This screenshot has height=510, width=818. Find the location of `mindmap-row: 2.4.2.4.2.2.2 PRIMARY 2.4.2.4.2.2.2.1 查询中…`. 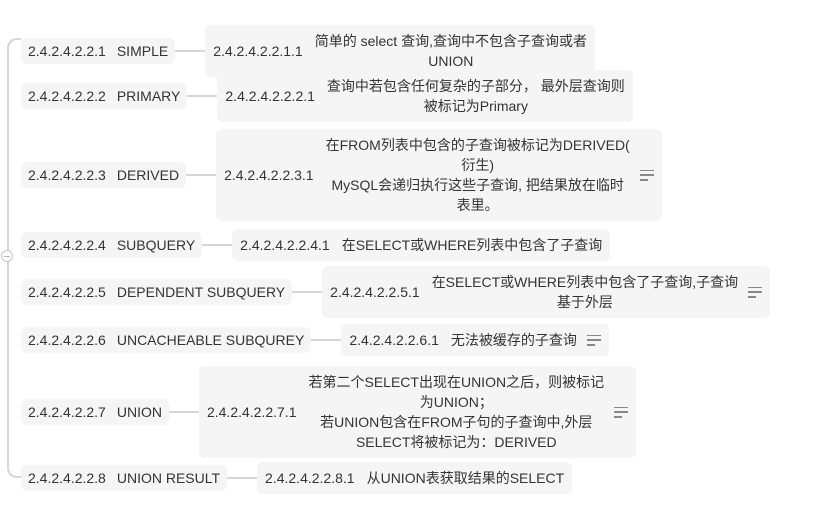

mindmap-row: 2.4.2.4.2.2.2 PRIMARY 2.4.2.4.2.2.2.1 查询中… is located at coordinates (327, 96).